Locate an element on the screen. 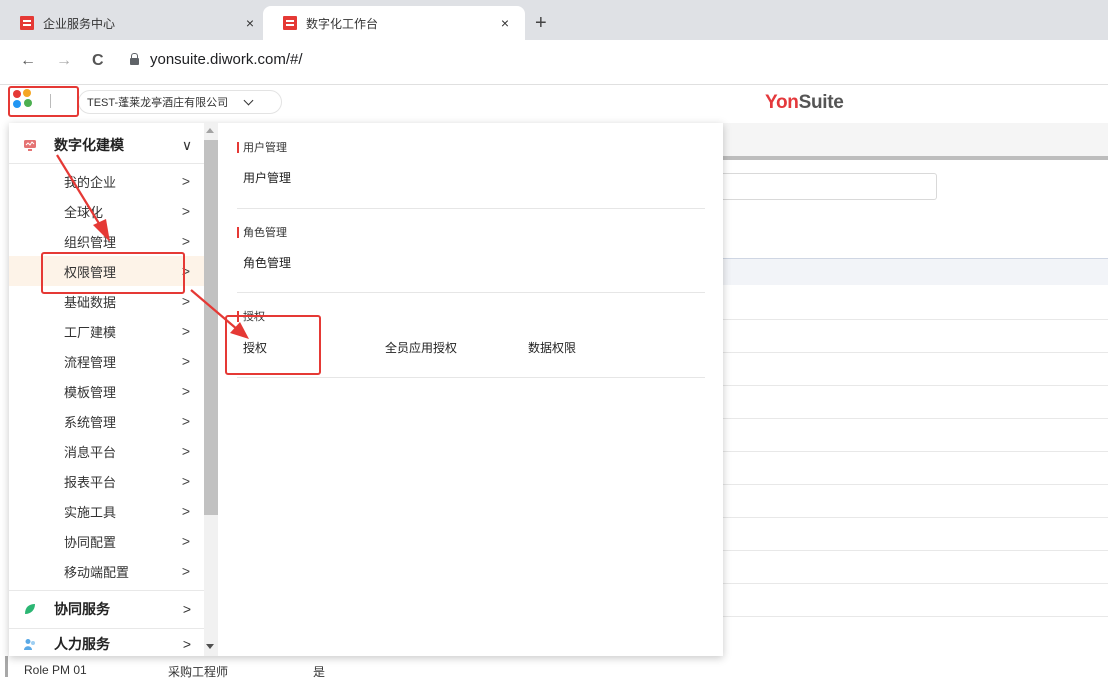 The image size is (1108, 680). arrow-head is located at coordinates (101, 230).